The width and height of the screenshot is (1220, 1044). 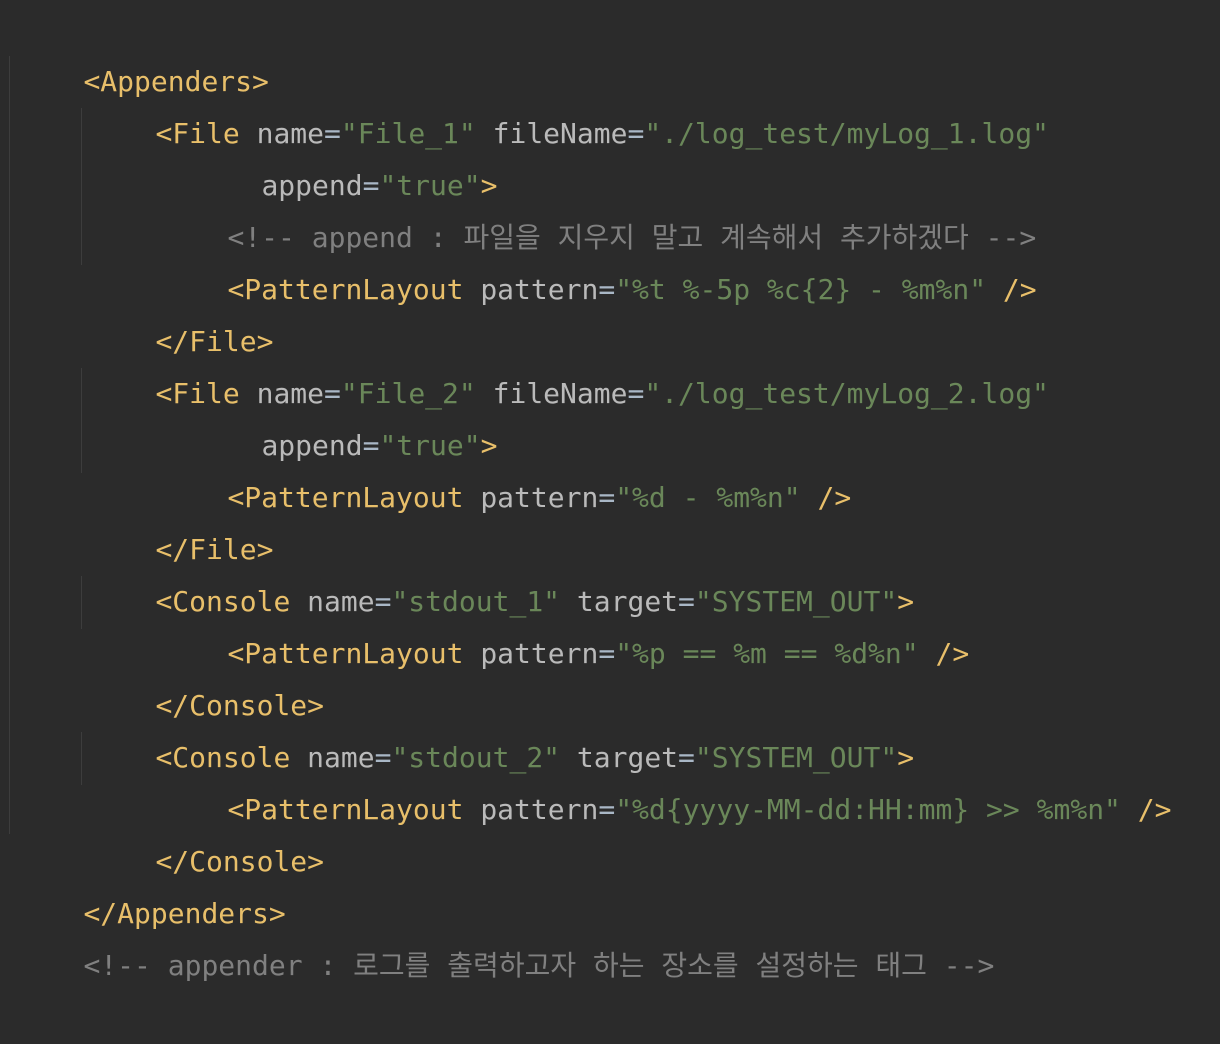 What do you see at coordinates (868, 809) in the screenshot?
I see `pattern-value: "%d{yyyy-MM-dd:HH:mm} >> %m%n"` at bounding box center [868, 809].